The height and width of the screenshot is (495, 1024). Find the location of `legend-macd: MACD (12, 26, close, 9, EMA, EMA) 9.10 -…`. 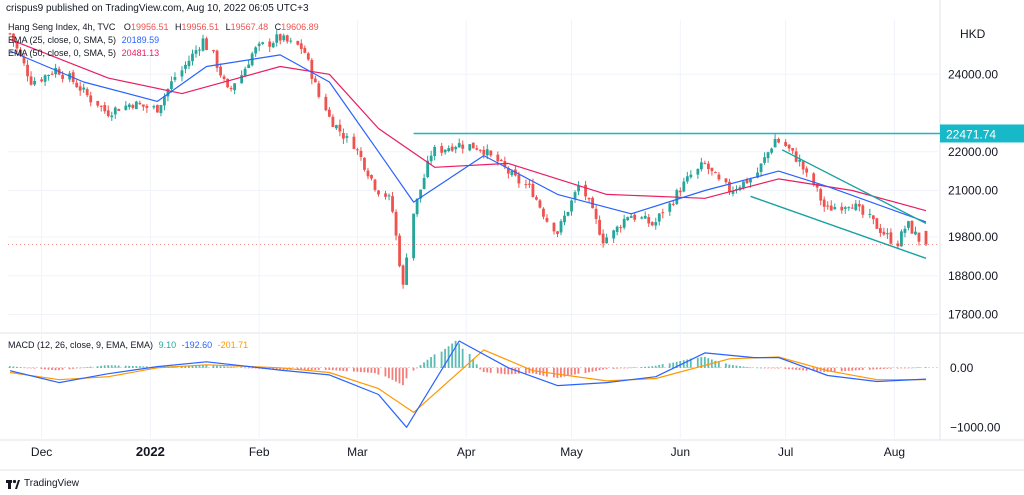

legend-macd: MACD (12, 26, close, 9, EMA, EMA) 9.10 -… is located at coordinates (128, 345).